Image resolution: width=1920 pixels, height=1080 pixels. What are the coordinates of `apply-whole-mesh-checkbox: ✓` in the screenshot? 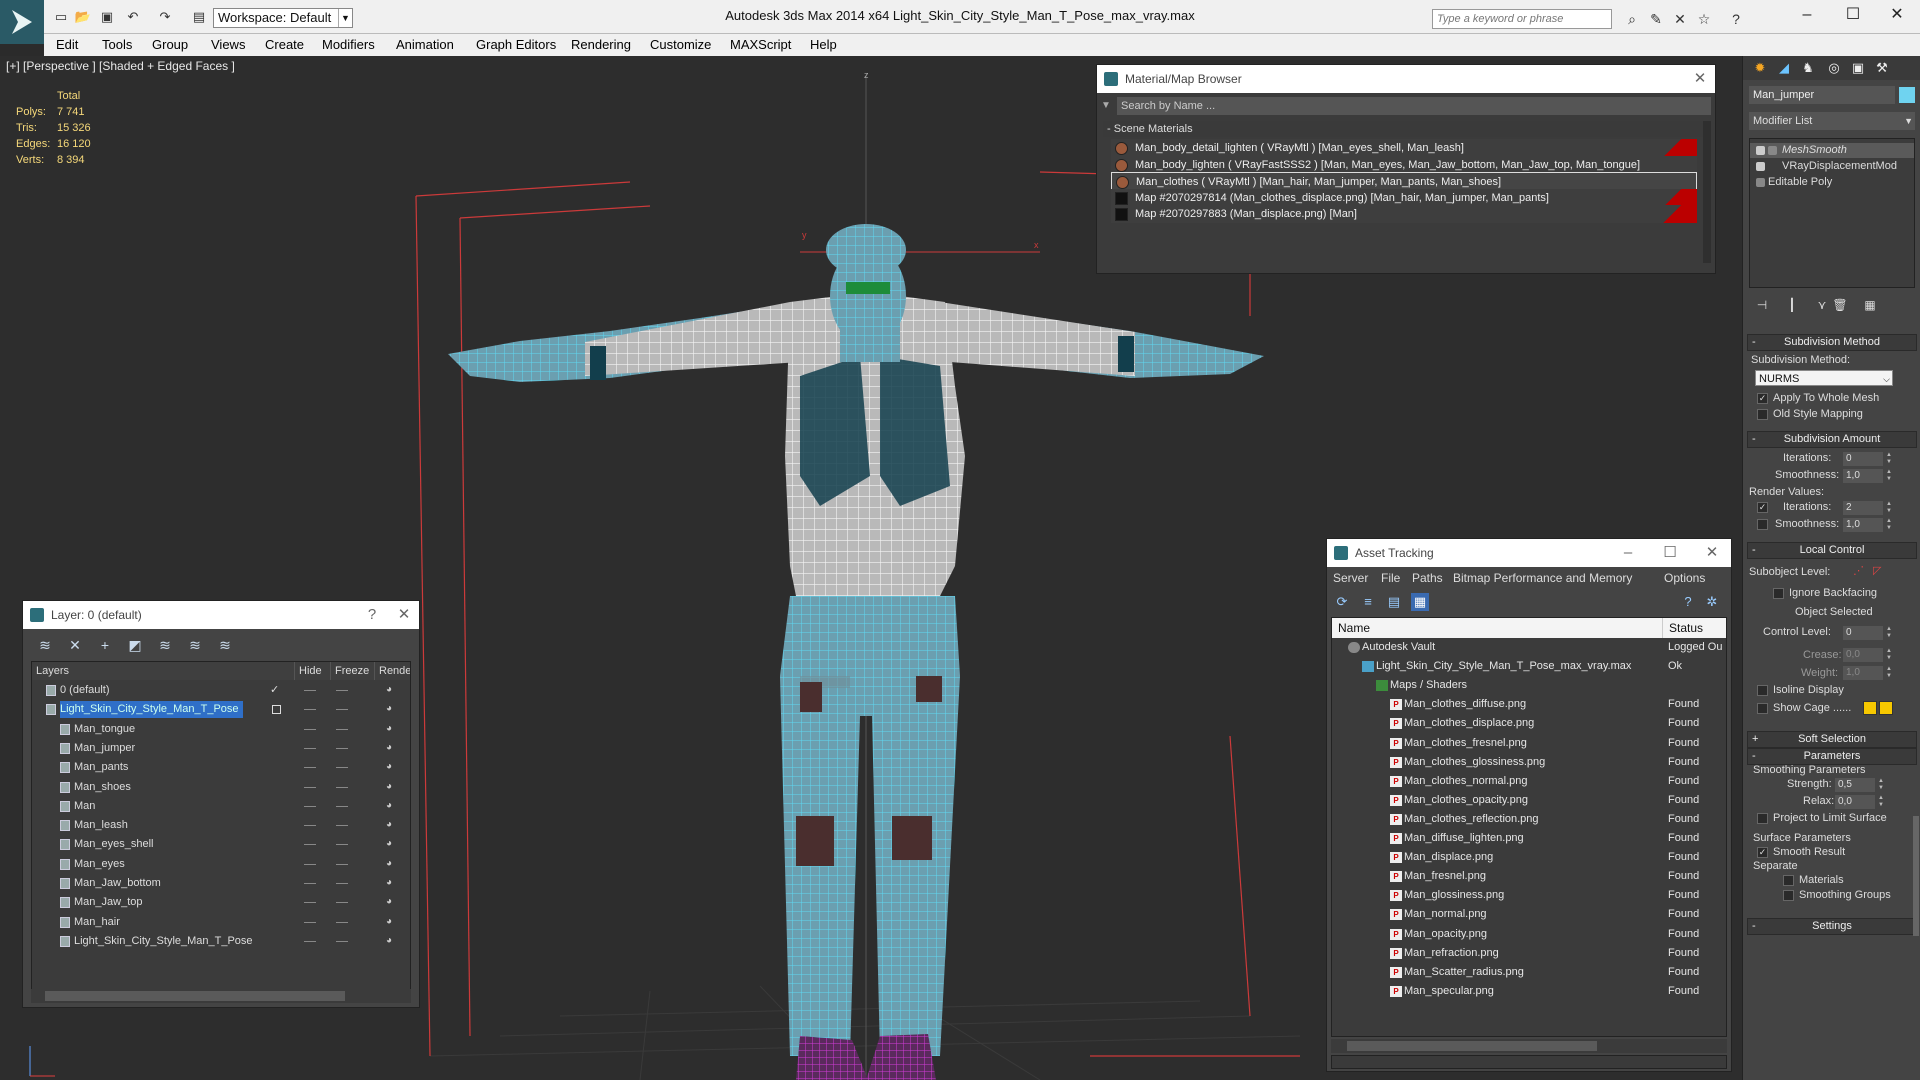 It's located at (1762, 398).